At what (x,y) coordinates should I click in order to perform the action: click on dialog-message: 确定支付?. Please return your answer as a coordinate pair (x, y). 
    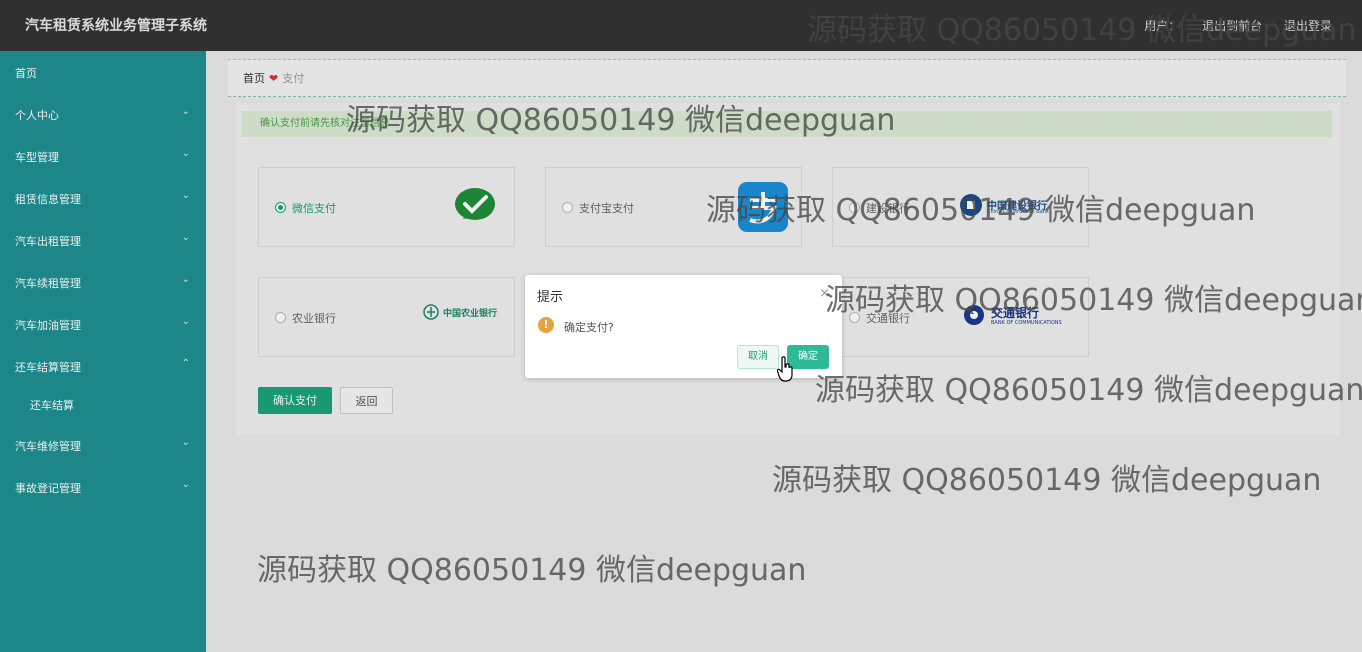
    Looking at the image, I should click on (589, 327).